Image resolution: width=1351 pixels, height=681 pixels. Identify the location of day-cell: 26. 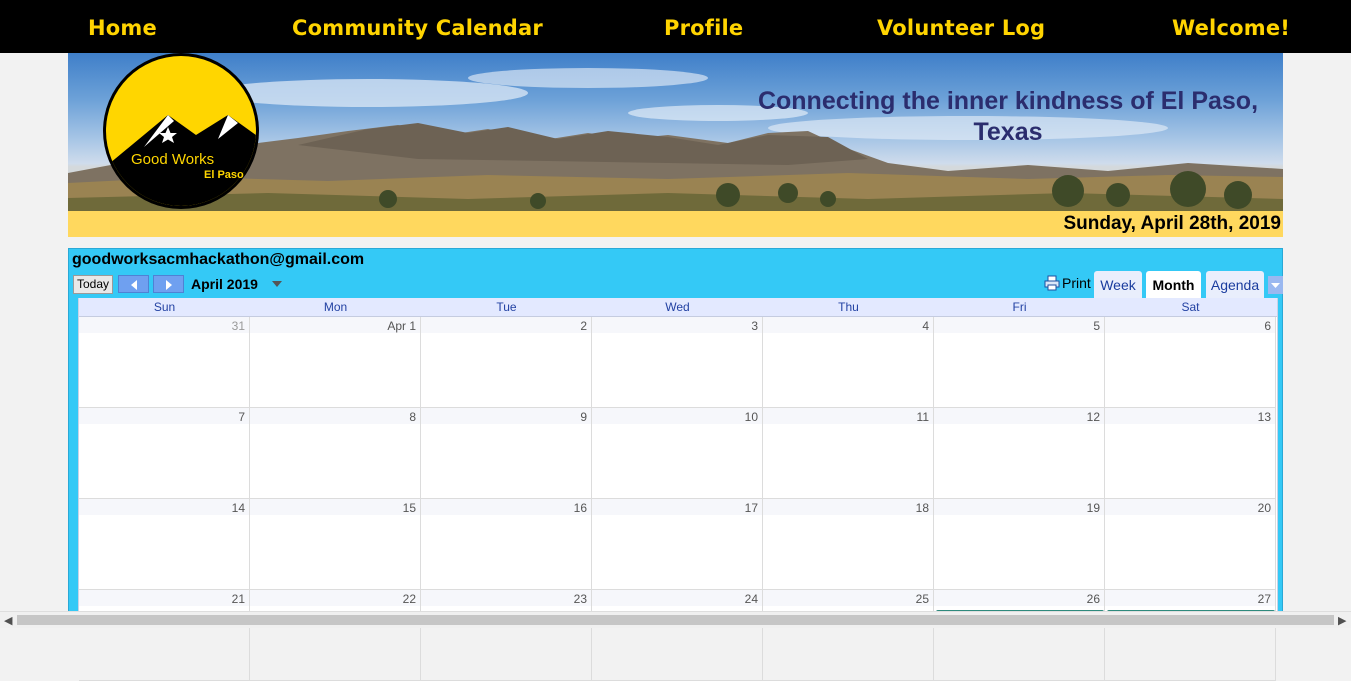
(1019, 635).